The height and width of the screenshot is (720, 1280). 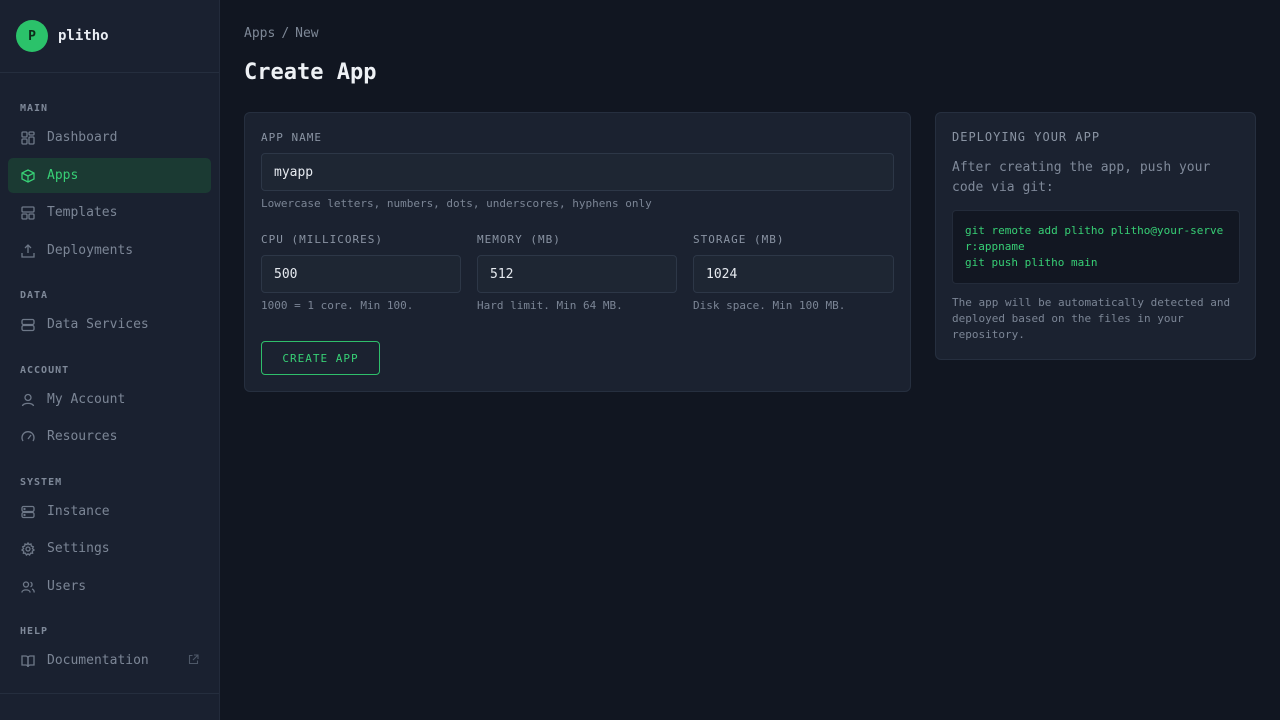 What do you see at coordinates (34, 108) in the screenshot?
I see `section-title-main: MAIN` at bounding box center [34, 108].